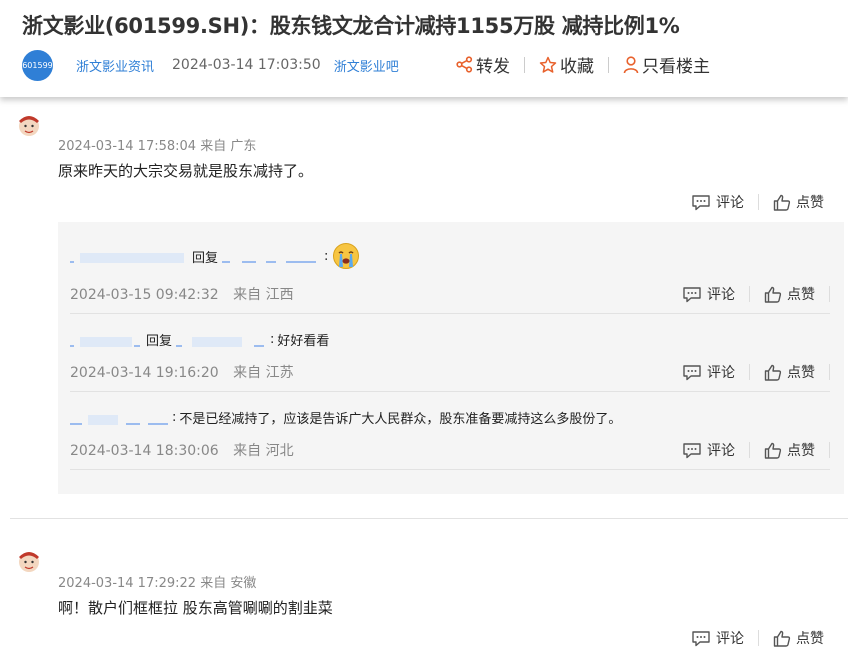  What do you see at coordinates (351, 26) in the screenshot?
I see `post-title: 浙文影业(601599.SH)：股东钱文龙合计减持1155万股 减持比例1%` at bounding box center [351, 26].